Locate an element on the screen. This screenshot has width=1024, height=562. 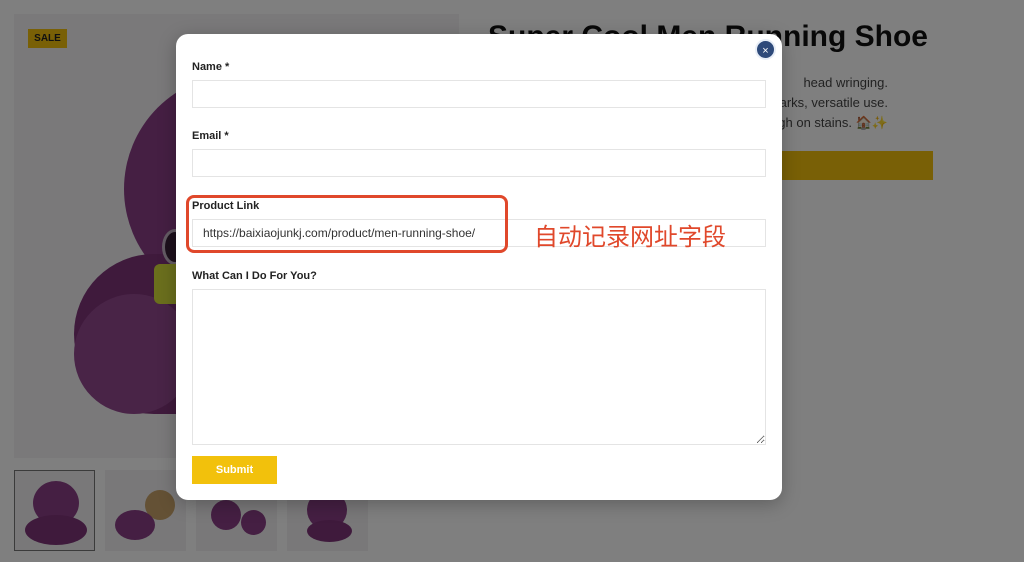
submit-button: Submit is located at coordinates (234, 470).